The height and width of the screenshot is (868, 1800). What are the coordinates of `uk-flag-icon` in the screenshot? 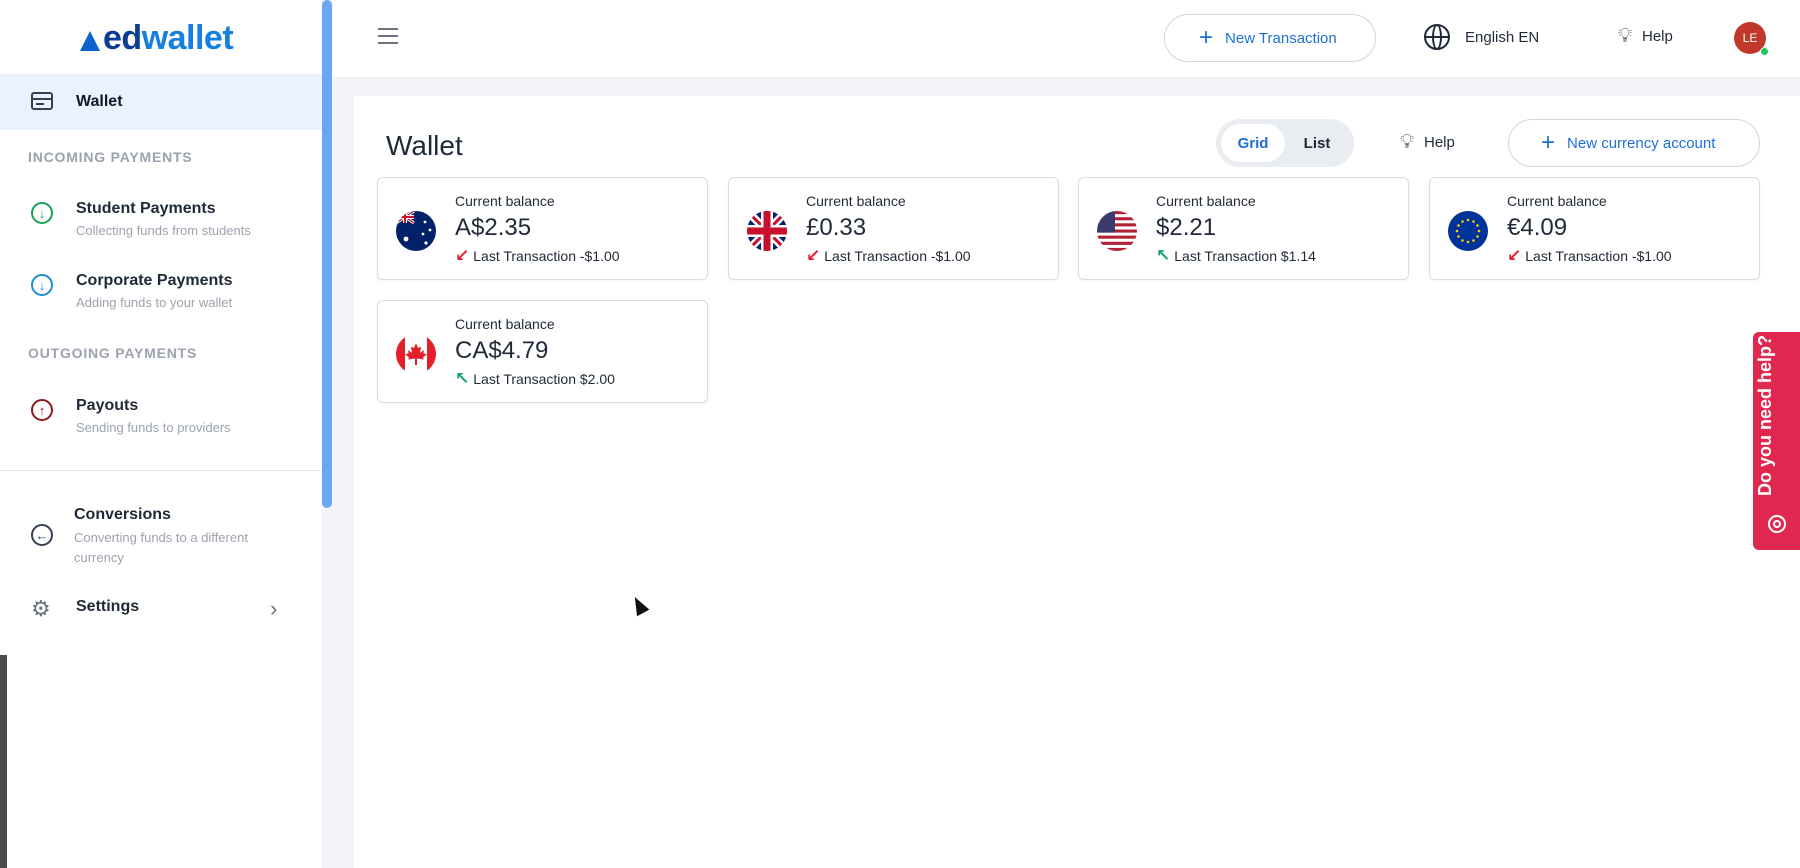 It's located at (767, 231).